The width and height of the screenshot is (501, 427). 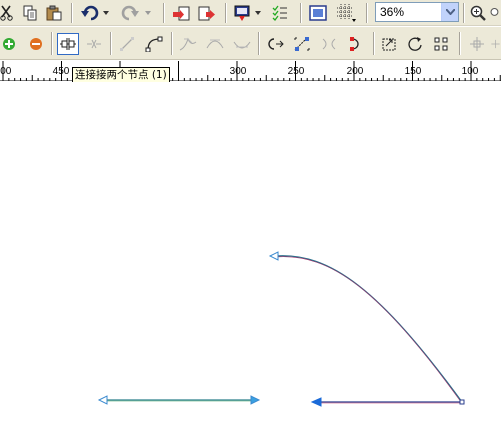 What do you see at coordinates (30, 13) in the screenshot?
I see `copy-icon` at bounding box center [30, 13].